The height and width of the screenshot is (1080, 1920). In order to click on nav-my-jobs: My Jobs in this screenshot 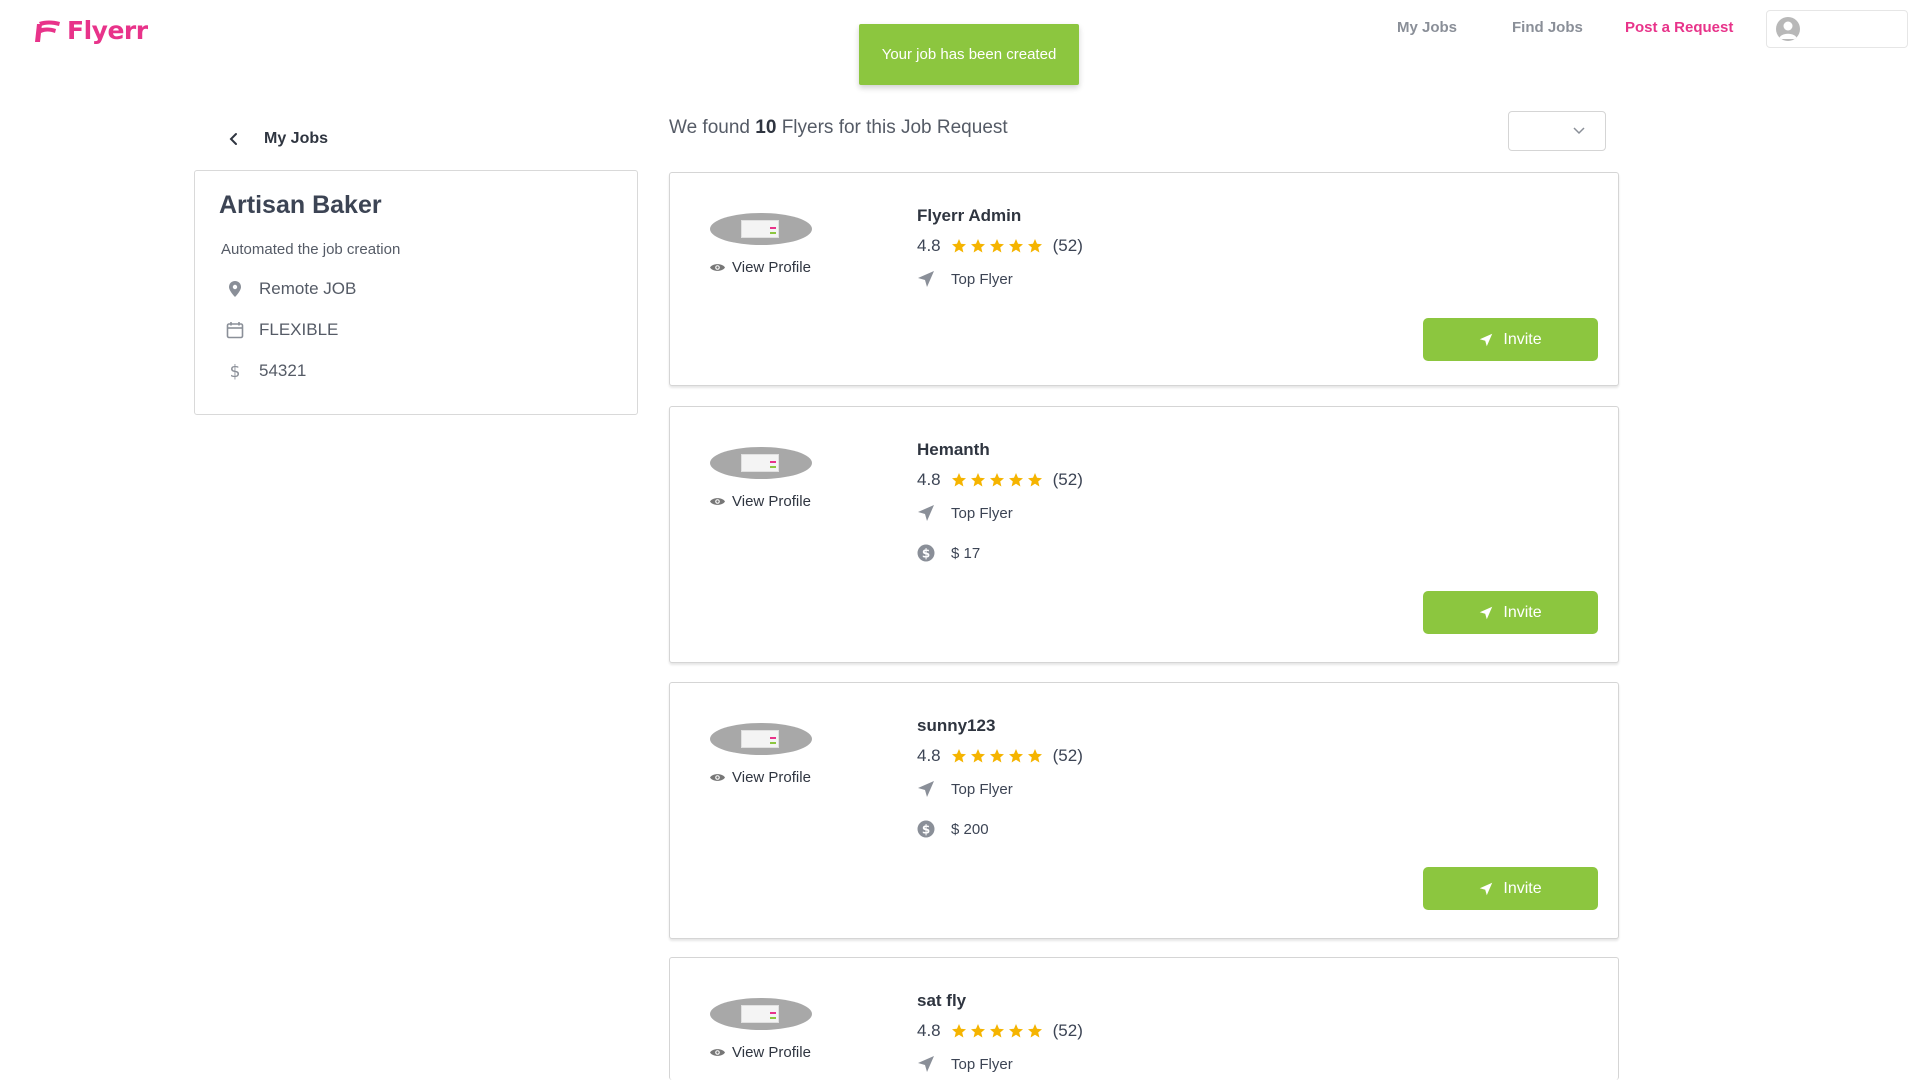, I will do `click(1427, 27)`.